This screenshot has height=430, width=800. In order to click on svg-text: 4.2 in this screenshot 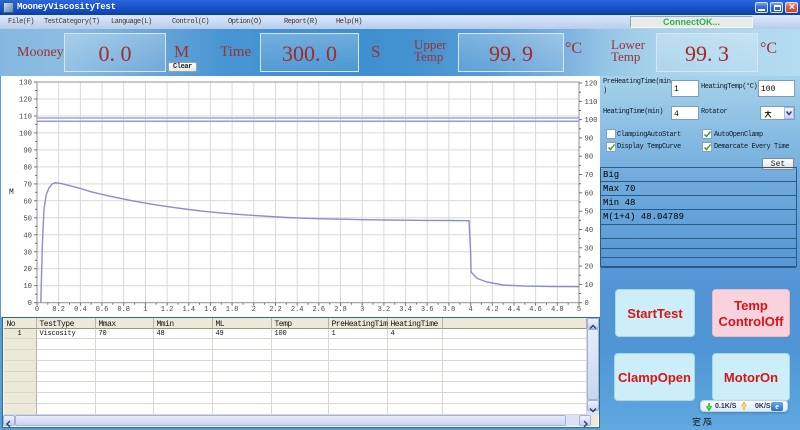, I will do `click(492, 310)`.